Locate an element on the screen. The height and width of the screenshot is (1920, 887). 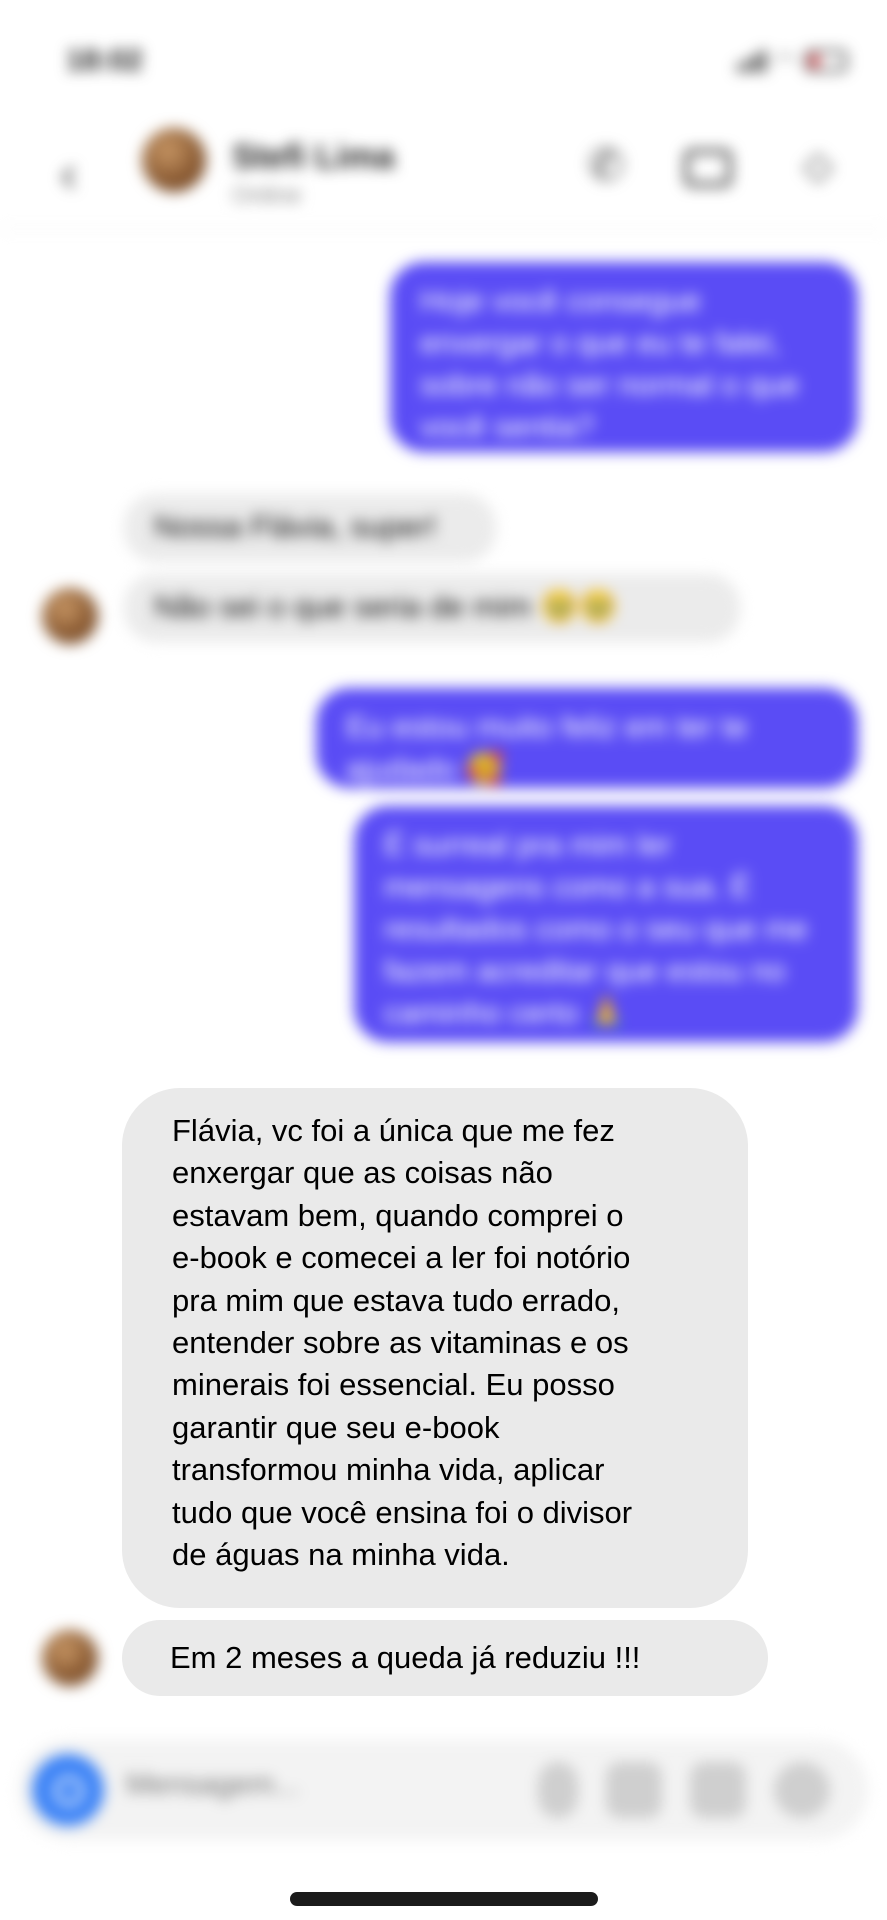
message-line: de águas na minha vida. is located at coordinates (341, 1555).